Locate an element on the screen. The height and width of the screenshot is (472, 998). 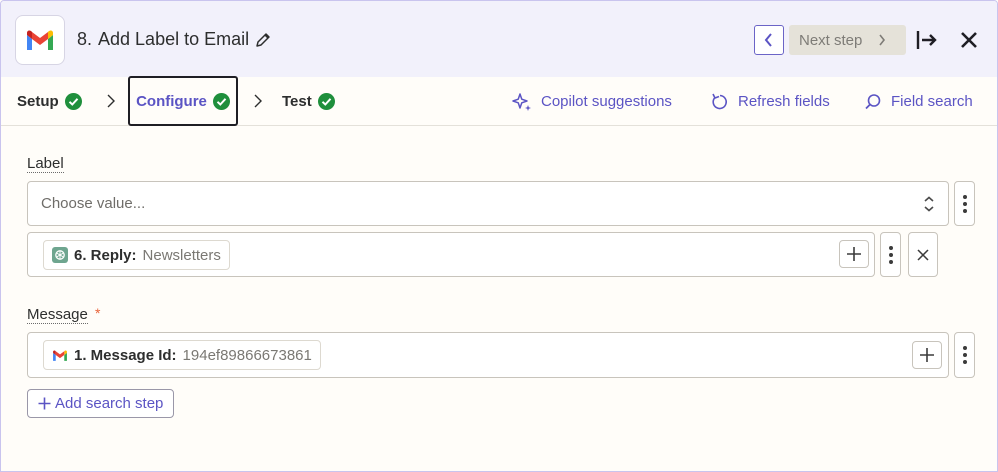
copilot-suggestions-button: Copilot suggestions is located at coordinates (591, 101).